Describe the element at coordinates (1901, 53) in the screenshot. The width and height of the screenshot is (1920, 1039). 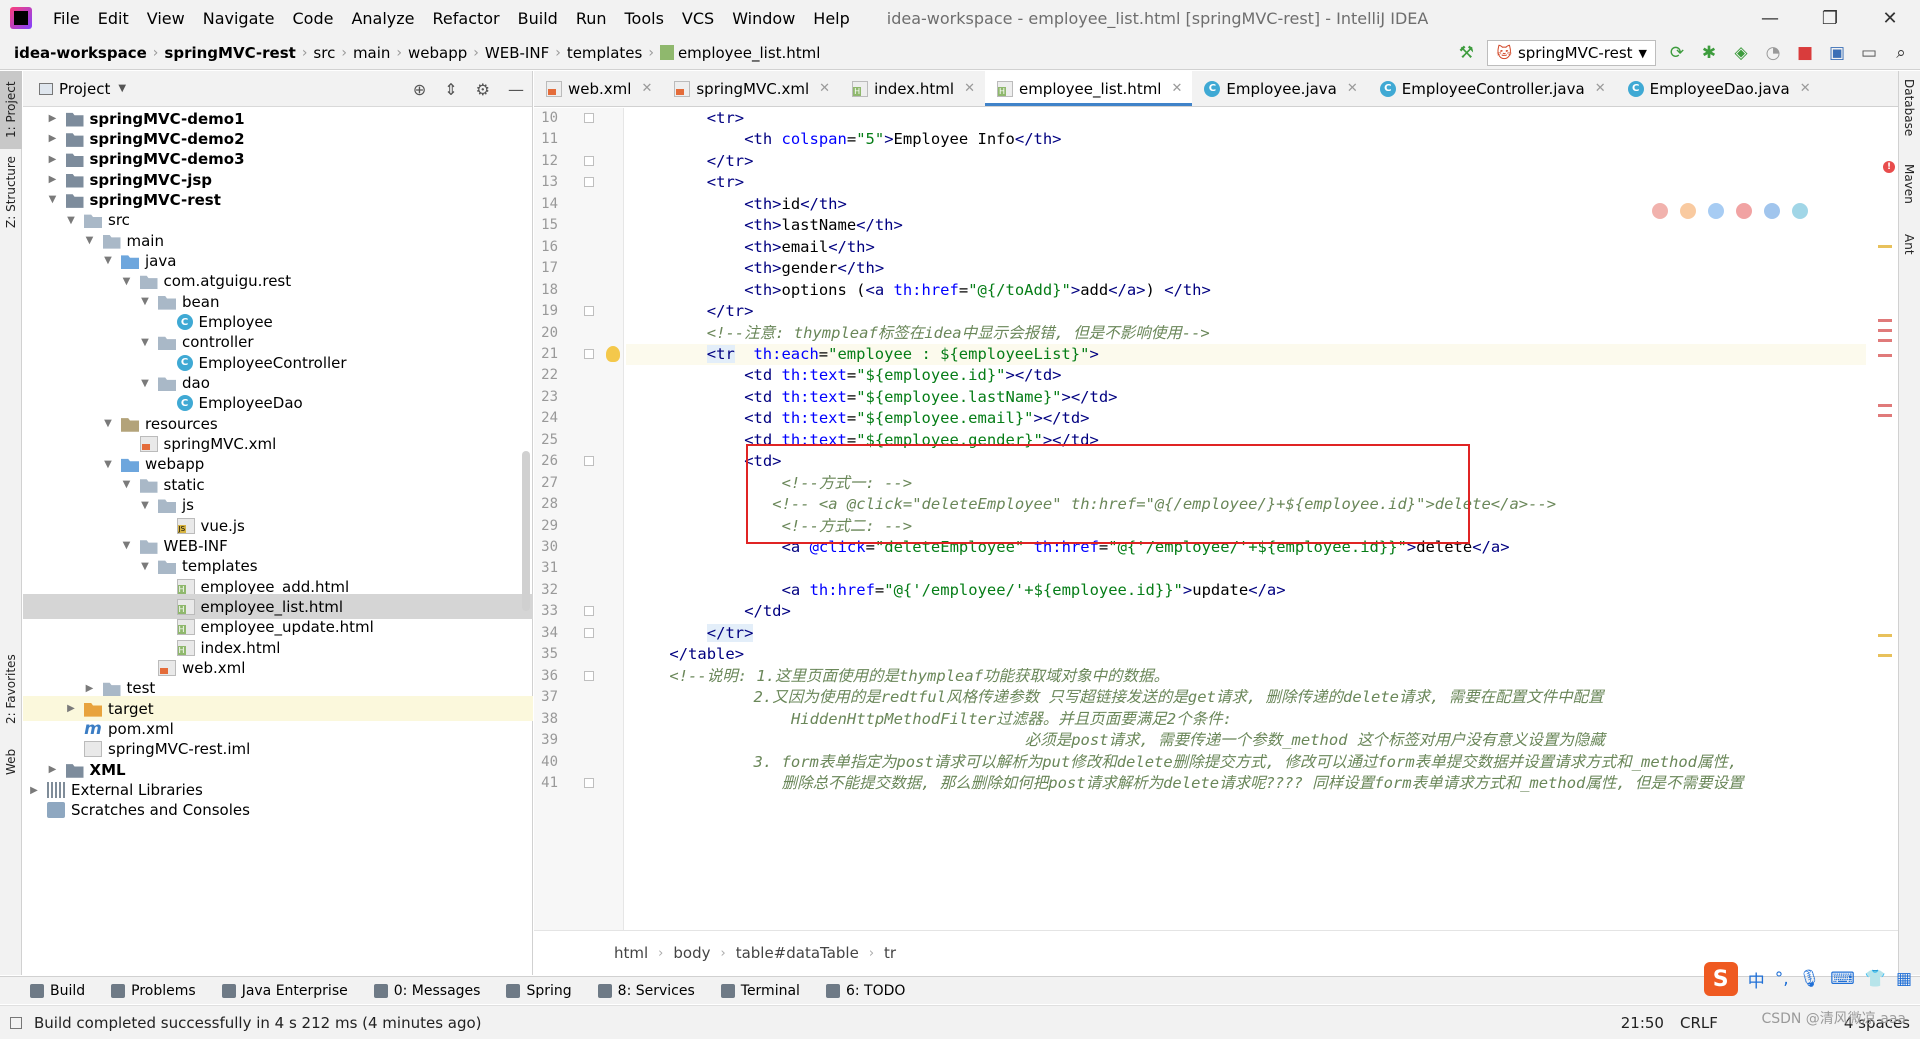
I see `search-icon: ⌕` at that location.